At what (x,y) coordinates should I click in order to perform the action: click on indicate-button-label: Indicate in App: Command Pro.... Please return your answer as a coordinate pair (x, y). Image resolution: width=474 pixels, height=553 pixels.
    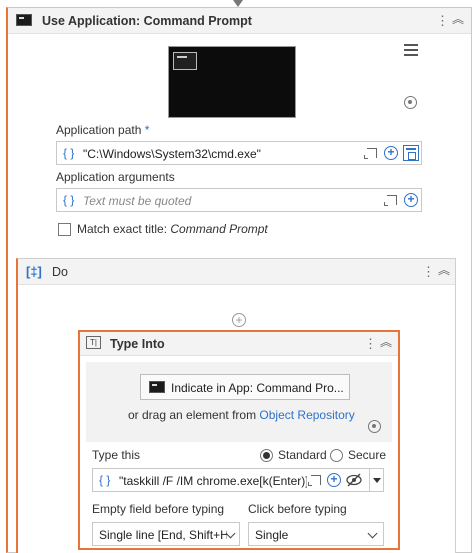
    Looking at the image, I should click on (257, 388).